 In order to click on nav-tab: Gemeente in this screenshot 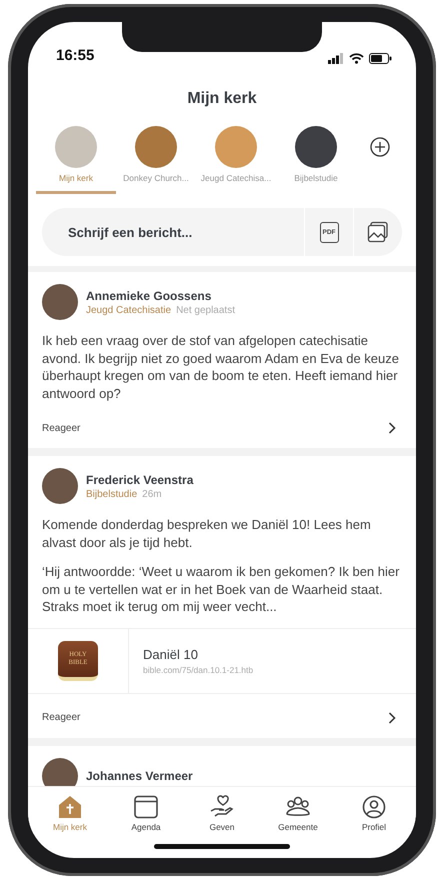, I will do `click(298, 813)`.